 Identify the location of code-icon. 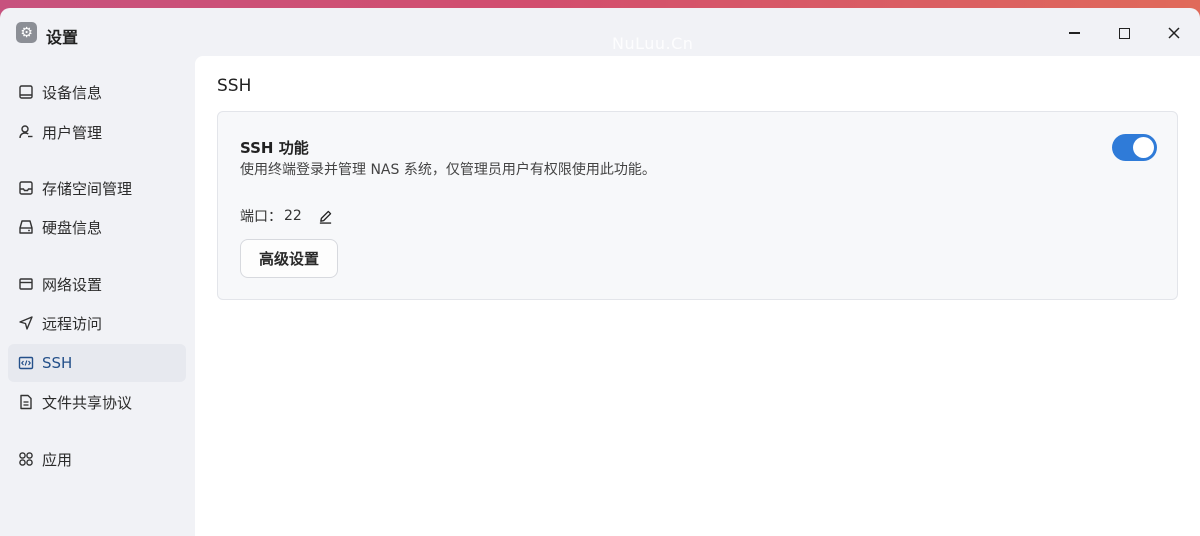
(25, 363).